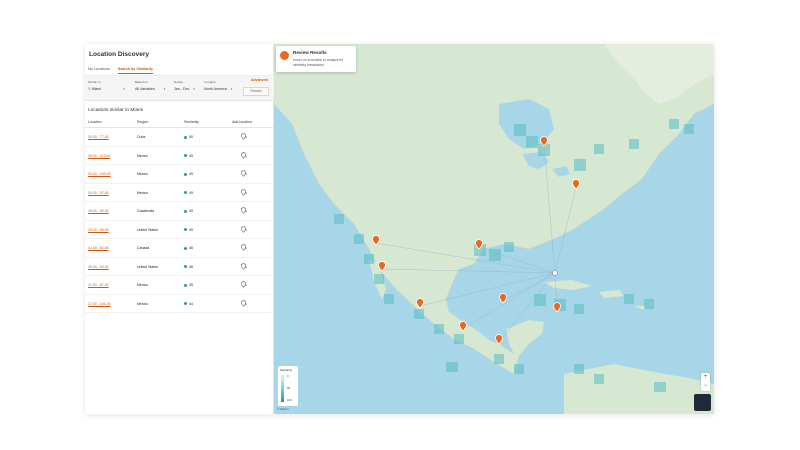 This screenshot has height=450, width=800. Describe the element at coordinates (702, 402) in the screenshot. I see `map-layer-button` at that location.